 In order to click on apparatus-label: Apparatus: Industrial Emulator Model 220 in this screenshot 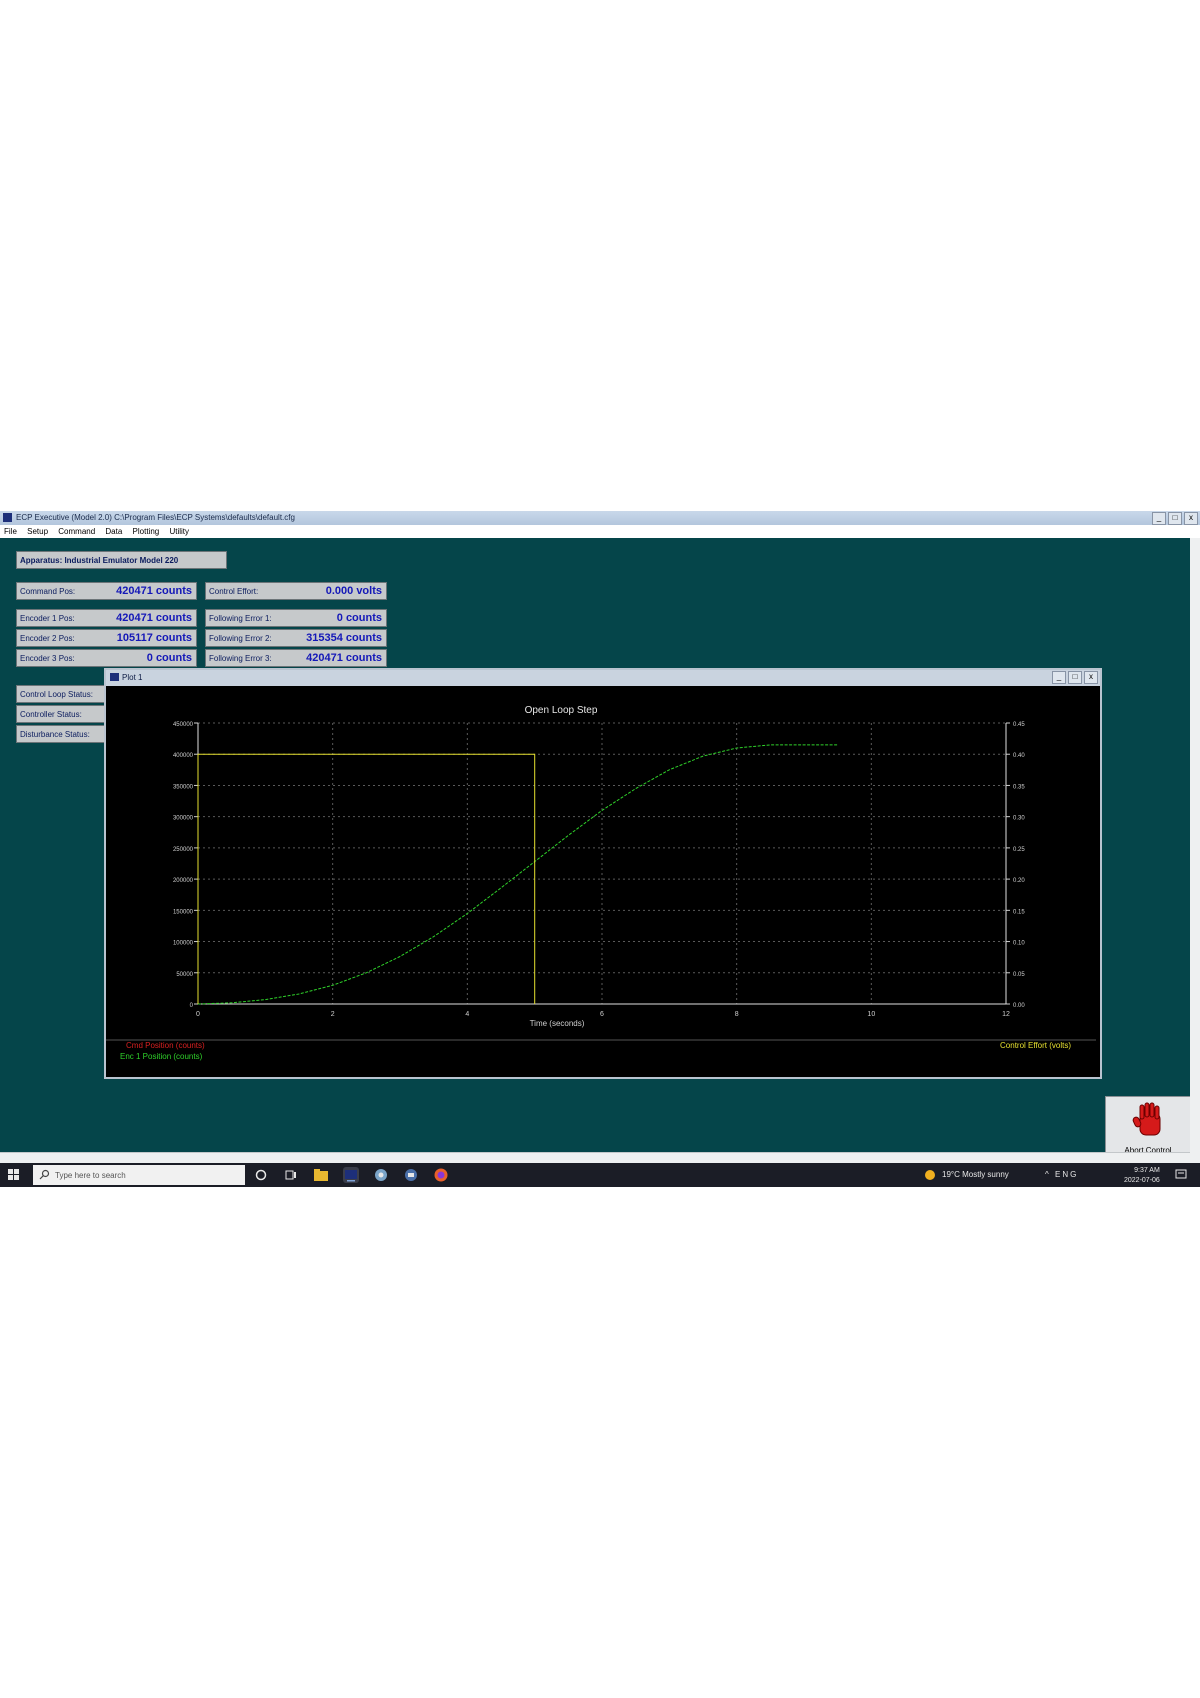, I will do `click(99, 560)`.